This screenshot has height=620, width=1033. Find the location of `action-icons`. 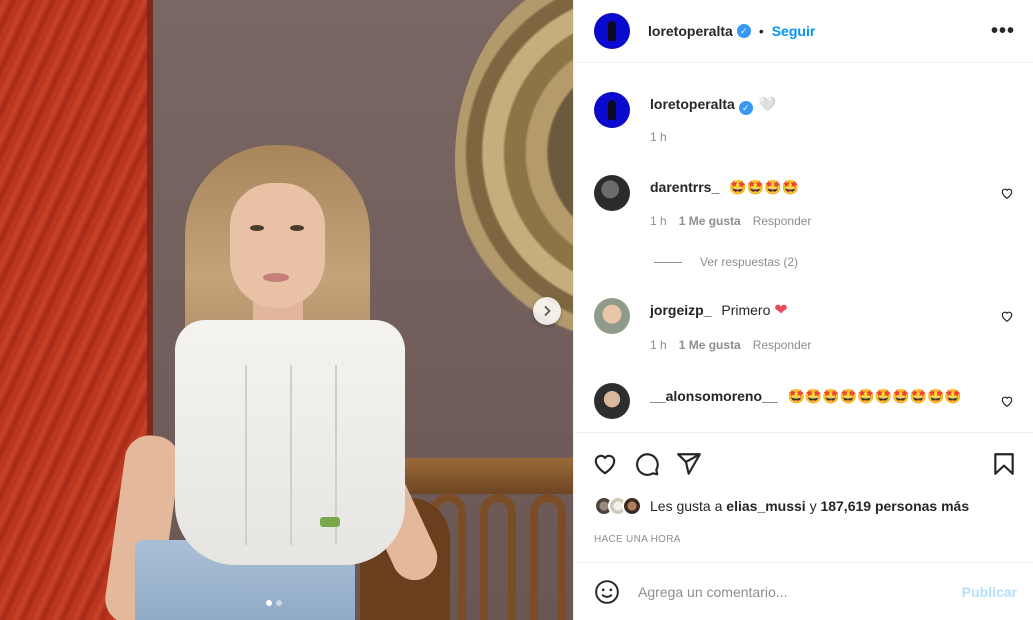

action-icons is located at coordinates (647, 464).